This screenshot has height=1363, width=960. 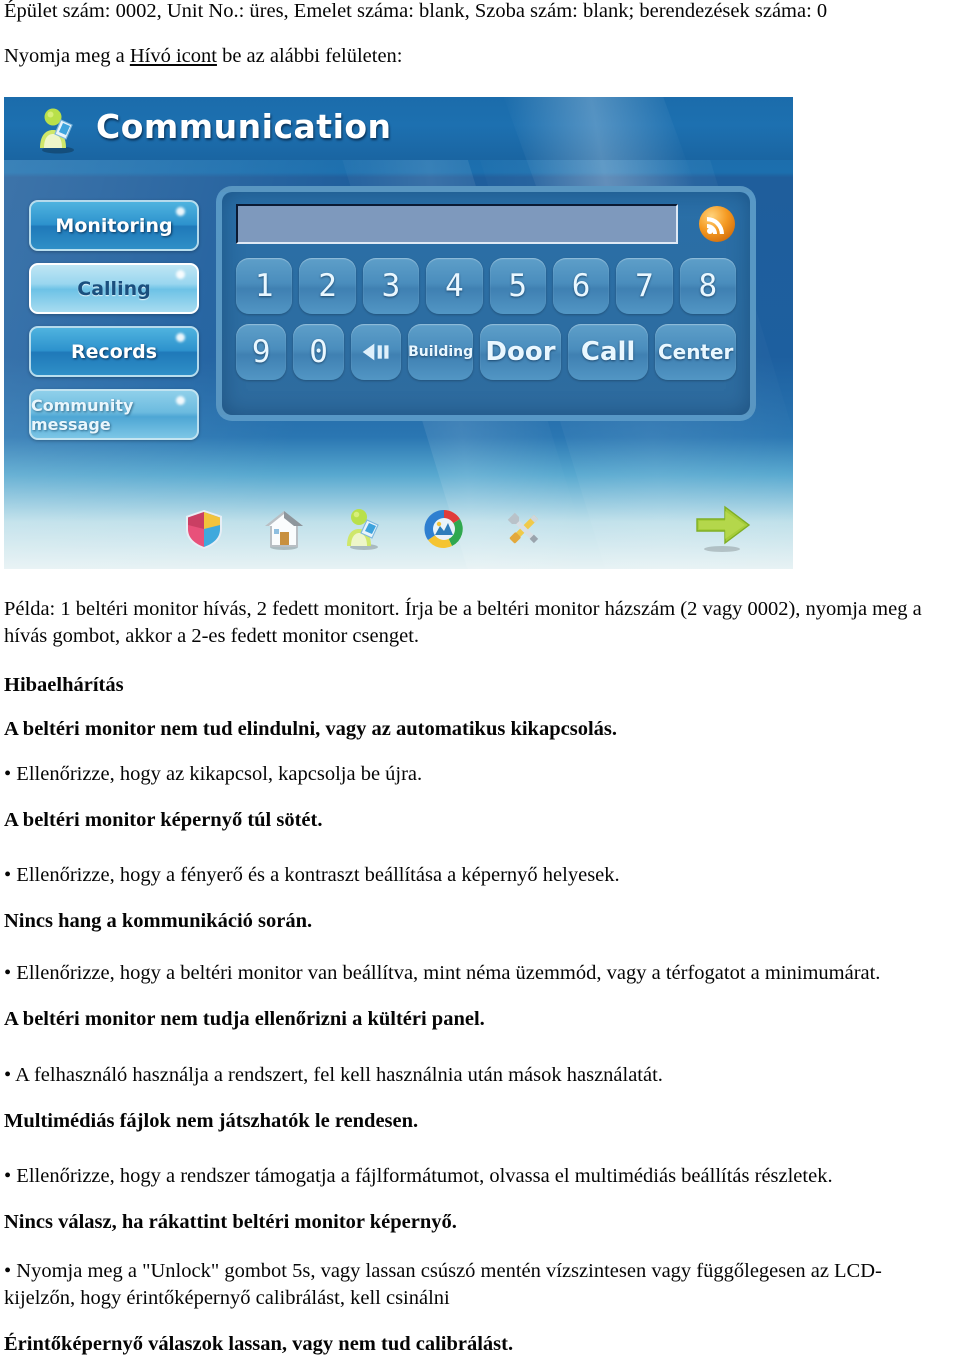 What do you see at coordinates (517, 286) in the screenshot?
I see `key-5: 5` at bounding box center [517, 286].